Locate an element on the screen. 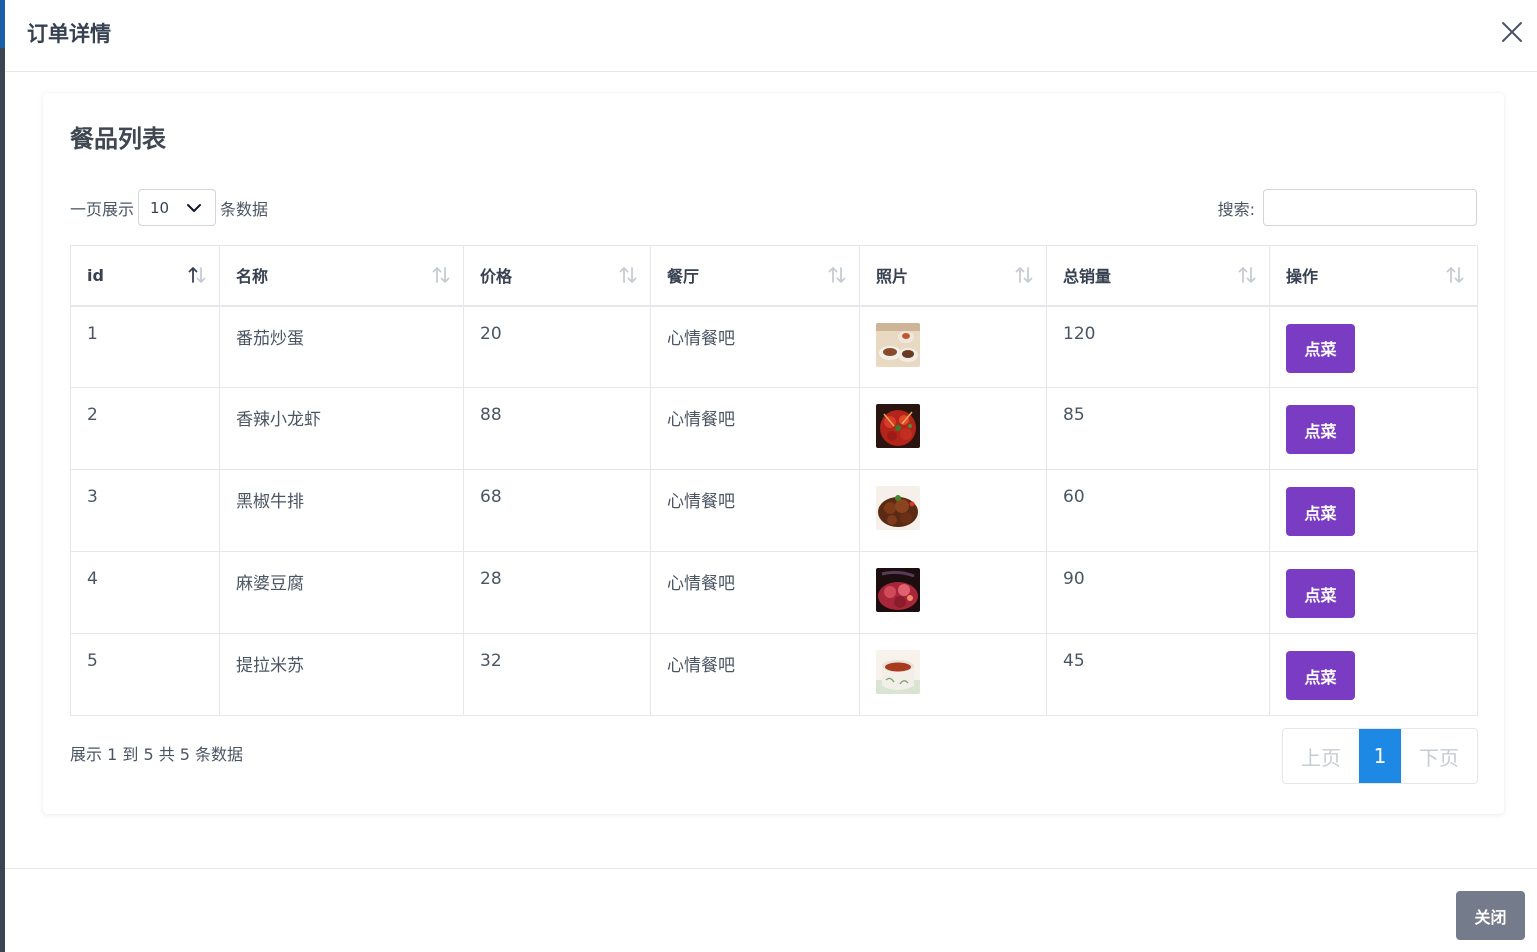 This screenshot has width=1537, height=952. search-label: 搜索: is located at coordinates (1236, 209).